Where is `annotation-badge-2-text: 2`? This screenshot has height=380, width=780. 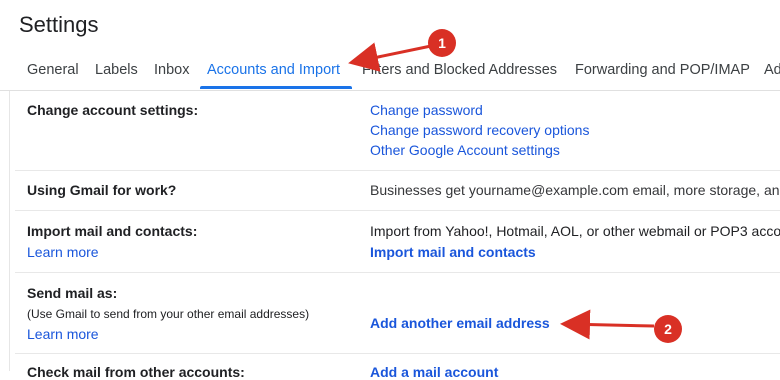
annotation-badge-2-text: 2 is located at coordinates (668, 329).